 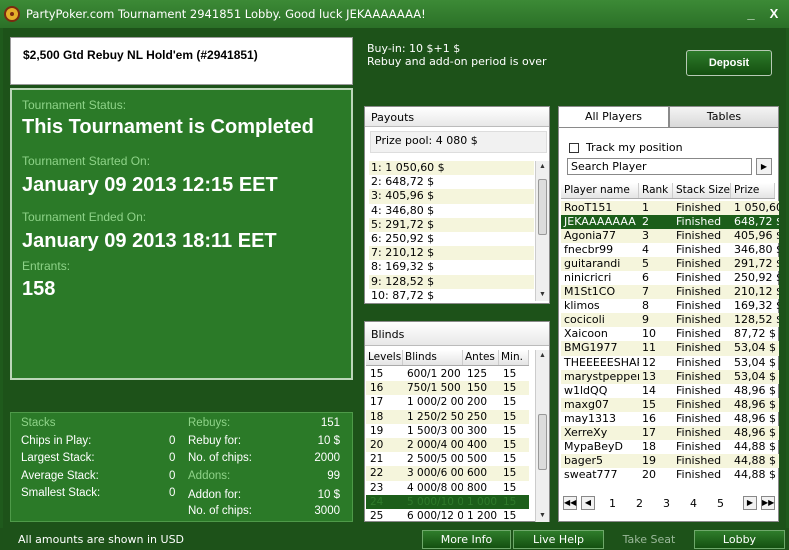 I want to click on blinds-row: 17 1 000/2 000 200 15, so click(x=447, y=402).